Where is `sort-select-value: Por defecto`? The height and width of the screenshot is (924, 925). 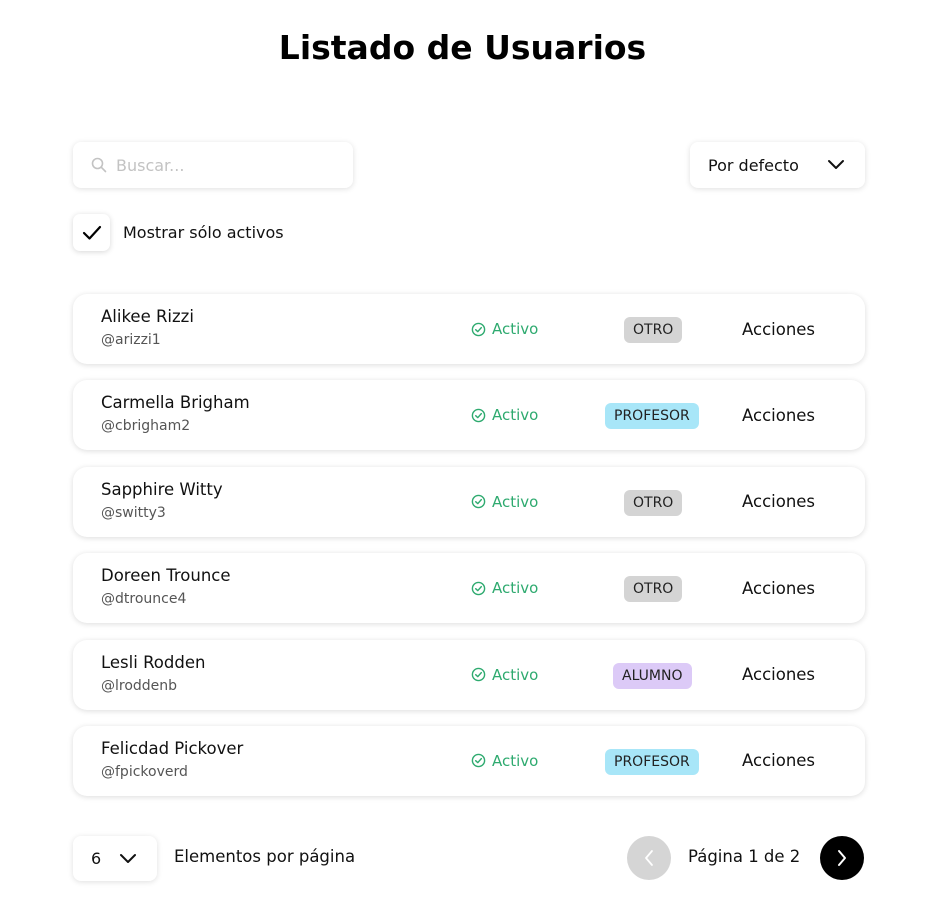
sort-select-value: Por defecto is located at coordinates (753, 165).